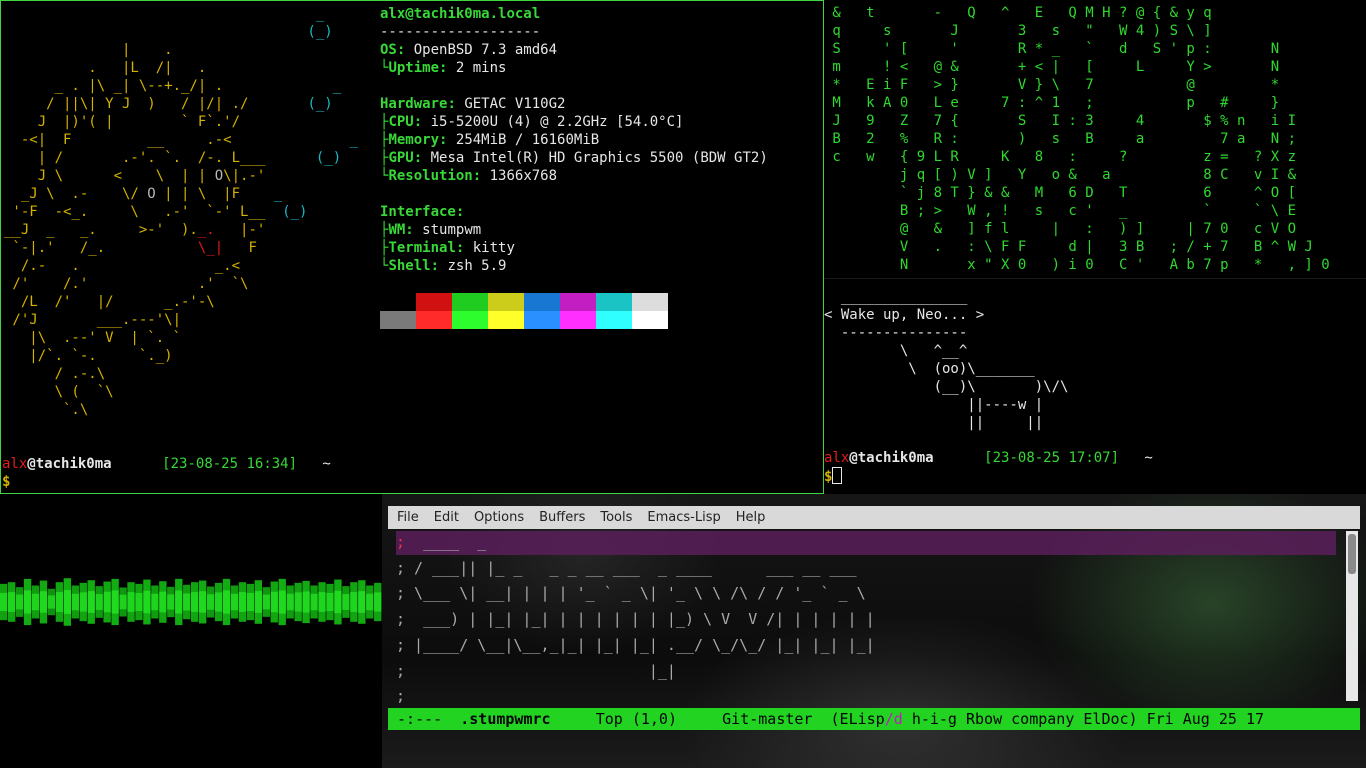  I want to click on ascii-art-segment: J |)'( | ` F`.'/, so click(122, 122).